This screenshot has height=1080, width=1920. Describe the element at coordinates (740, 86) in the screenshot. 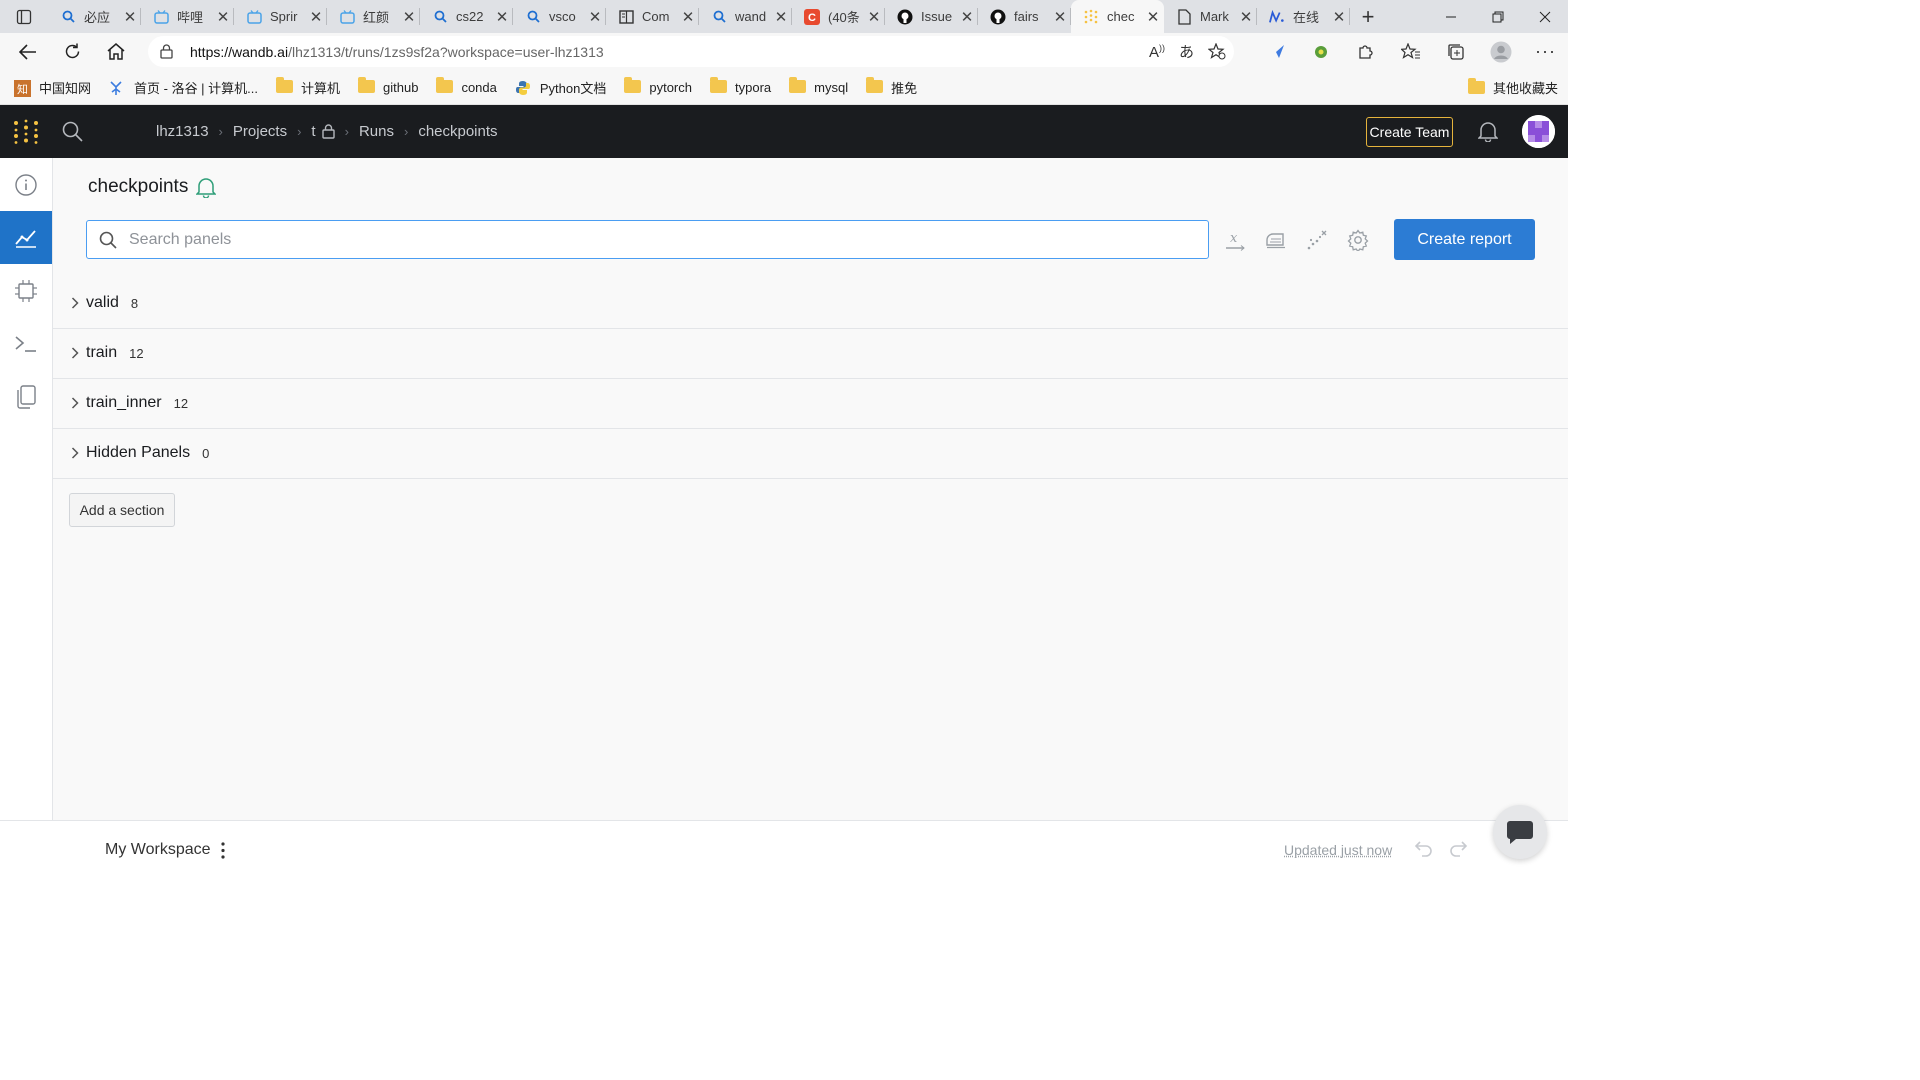

I see `bookmark-item: typora` at that location.